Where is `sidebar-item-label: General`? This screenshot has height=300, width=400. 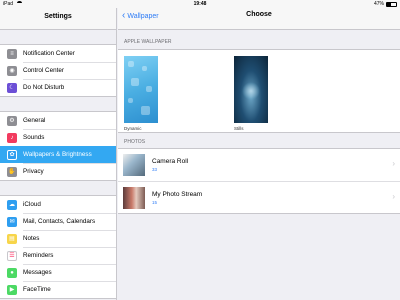
sidebar-item-label: General is located at coordinates (34, 120).